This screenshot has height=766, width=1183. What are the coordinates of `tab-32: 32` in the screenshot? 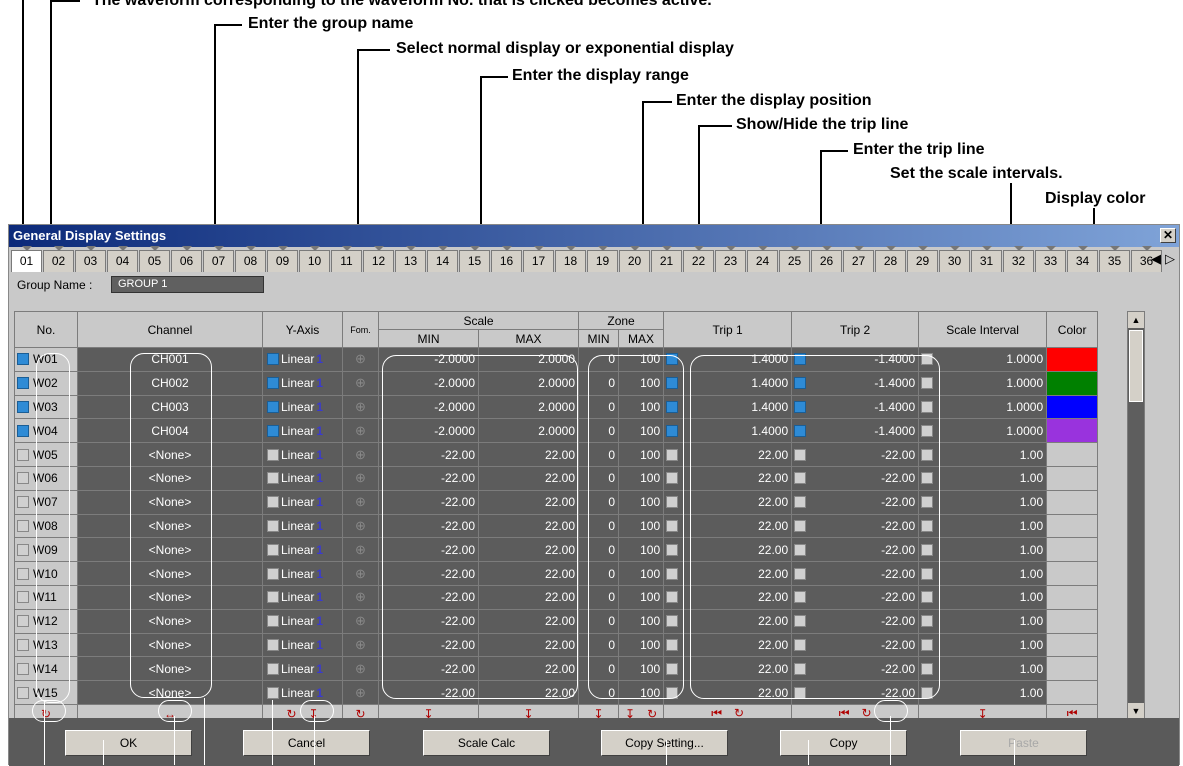 It's located at (1018, 259).